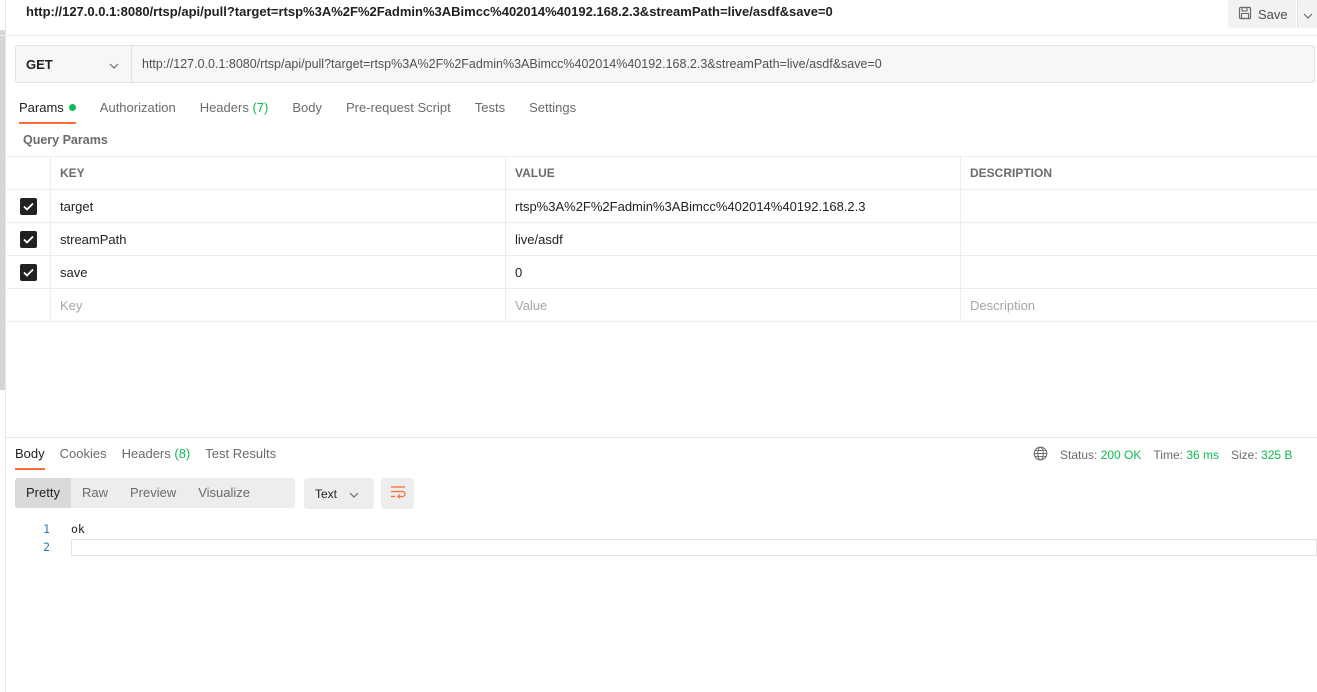  Describe the element at coordinates (78, 529) in the screenshot. I see `line-text: ok` at that location.